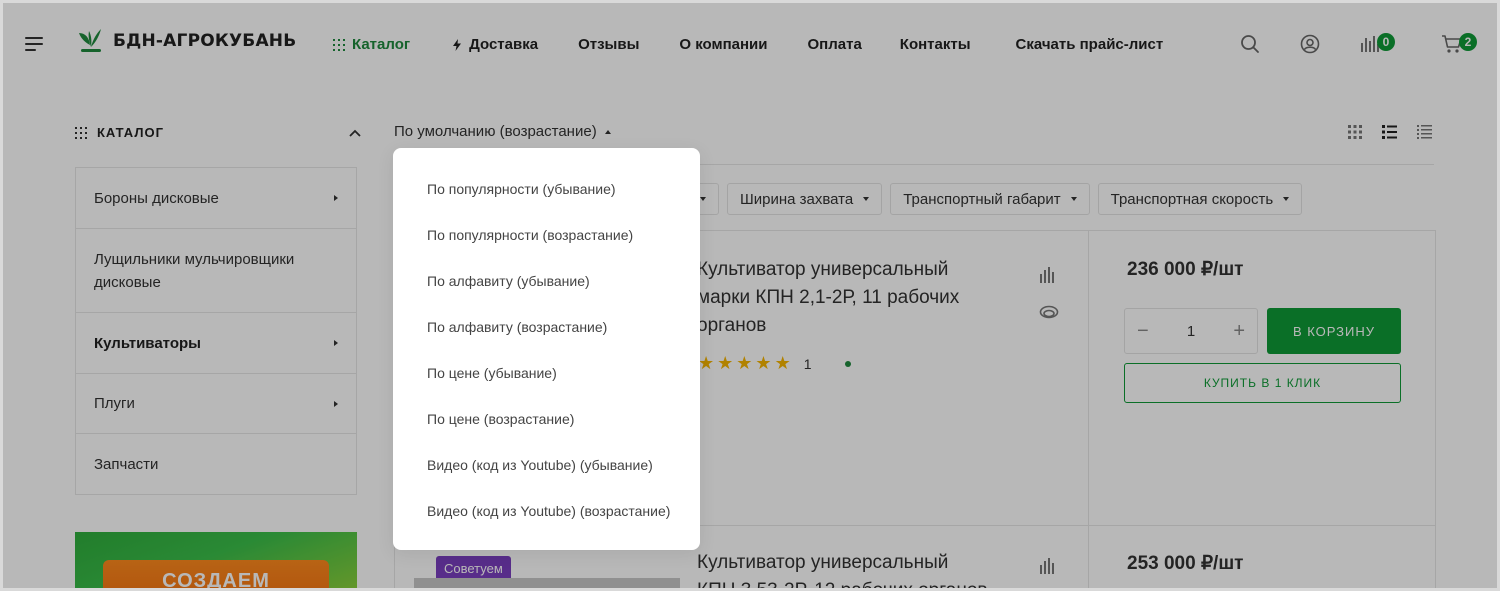 The height and width of the screenshot is (591, 1500). What do you see at coordinates (546, 327) in the screenshot?
I see `sort-option: По алфавиту (возрастание)` at bounding box center [546, 327].